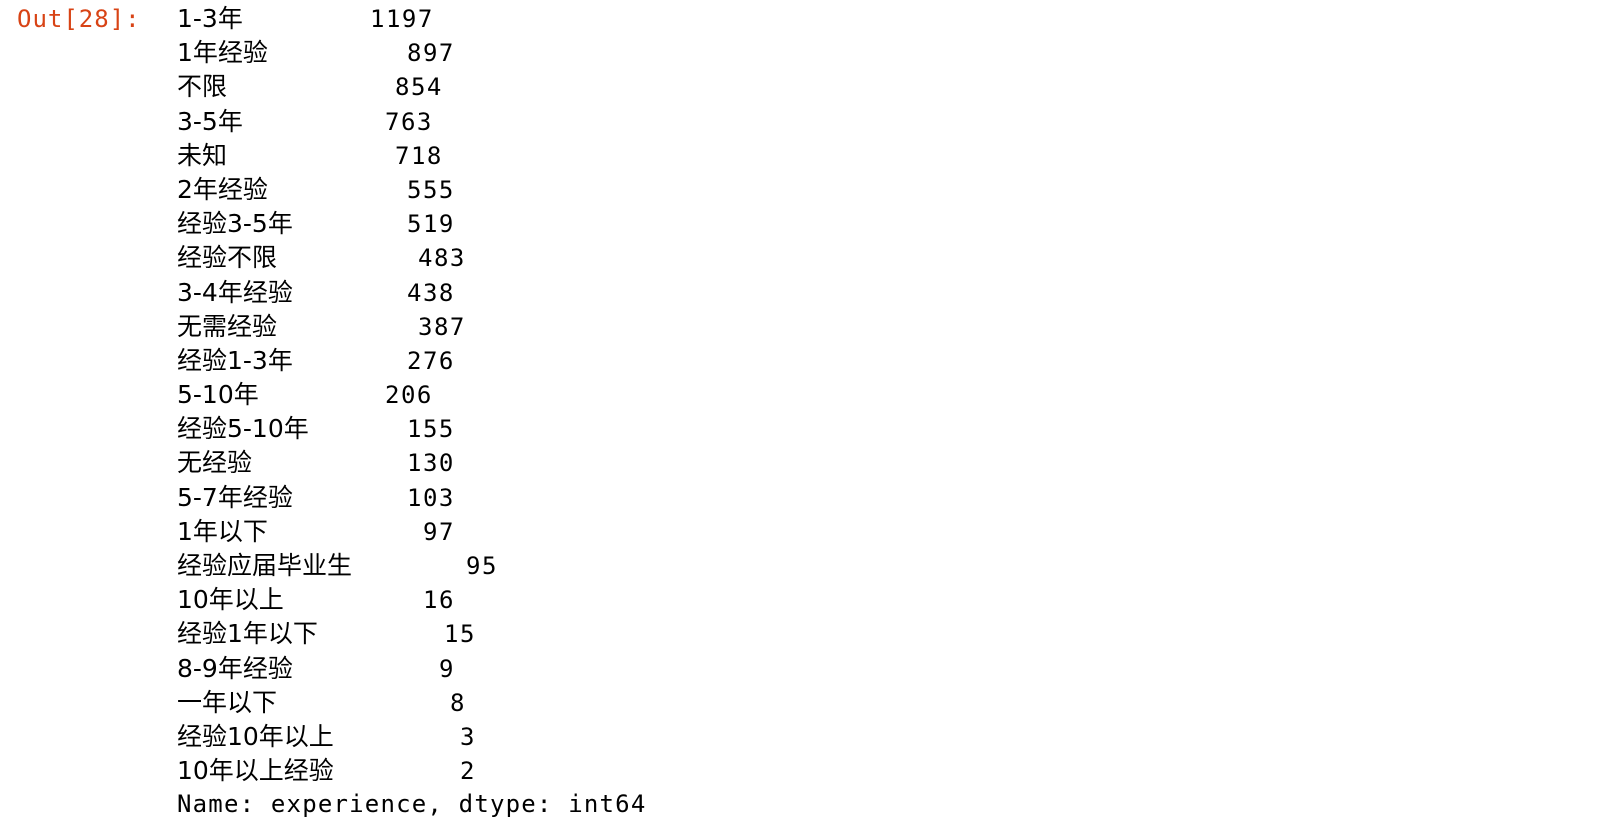 The image size is (1600, 820). What do you see at coordinates (202, 87) in the screenshot?
I see `series-row-label: 不限` at bounding box center [202, 87].